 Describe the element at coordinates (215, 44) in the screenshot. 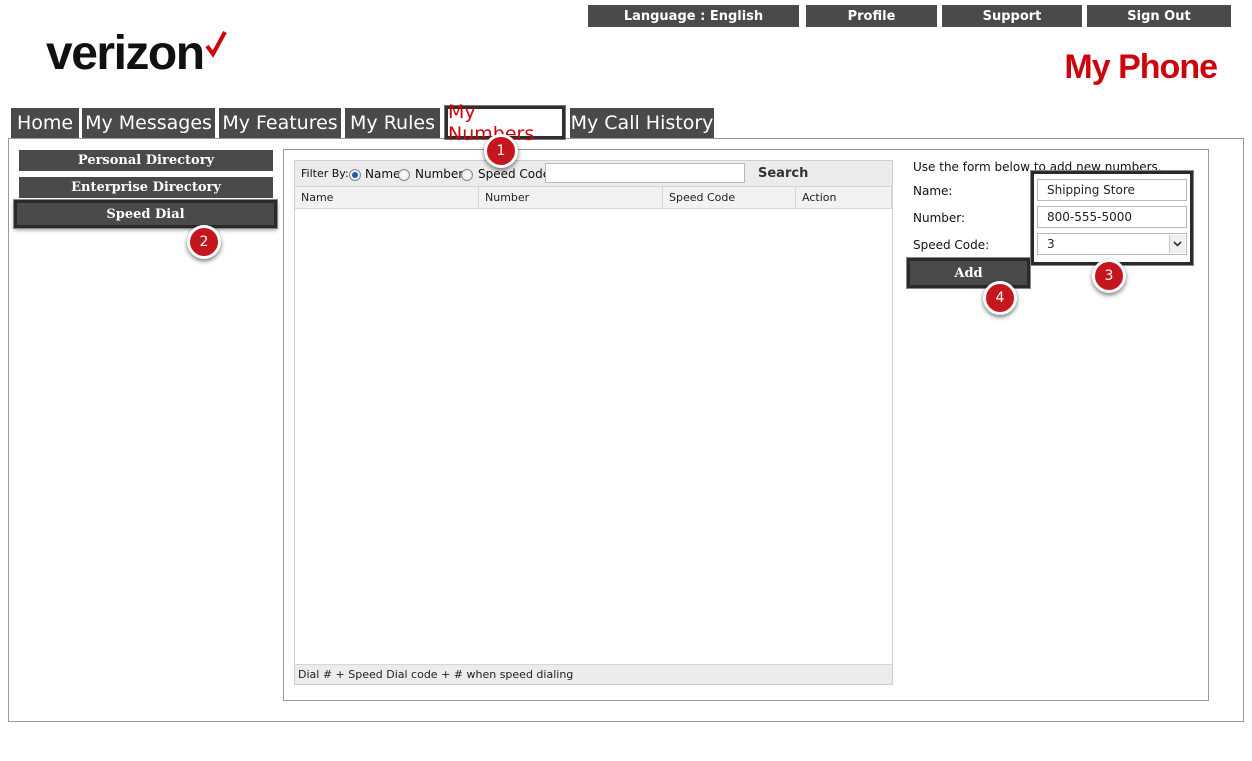

I see `checkmark-icon` at that location.